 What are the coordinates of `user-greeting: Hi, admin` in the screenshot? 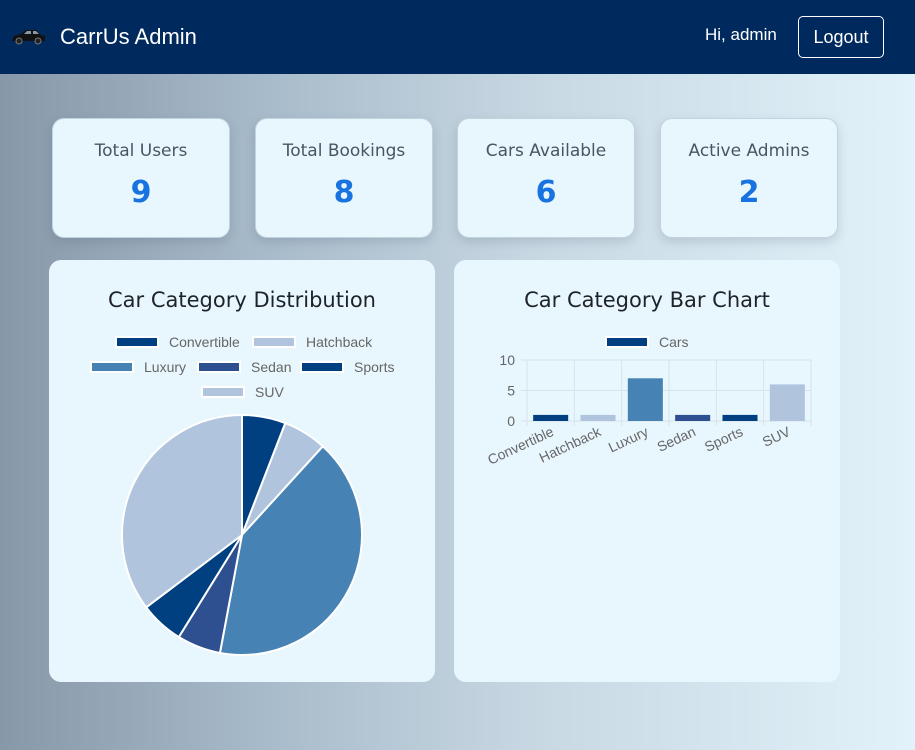 It's located at (741, 34).